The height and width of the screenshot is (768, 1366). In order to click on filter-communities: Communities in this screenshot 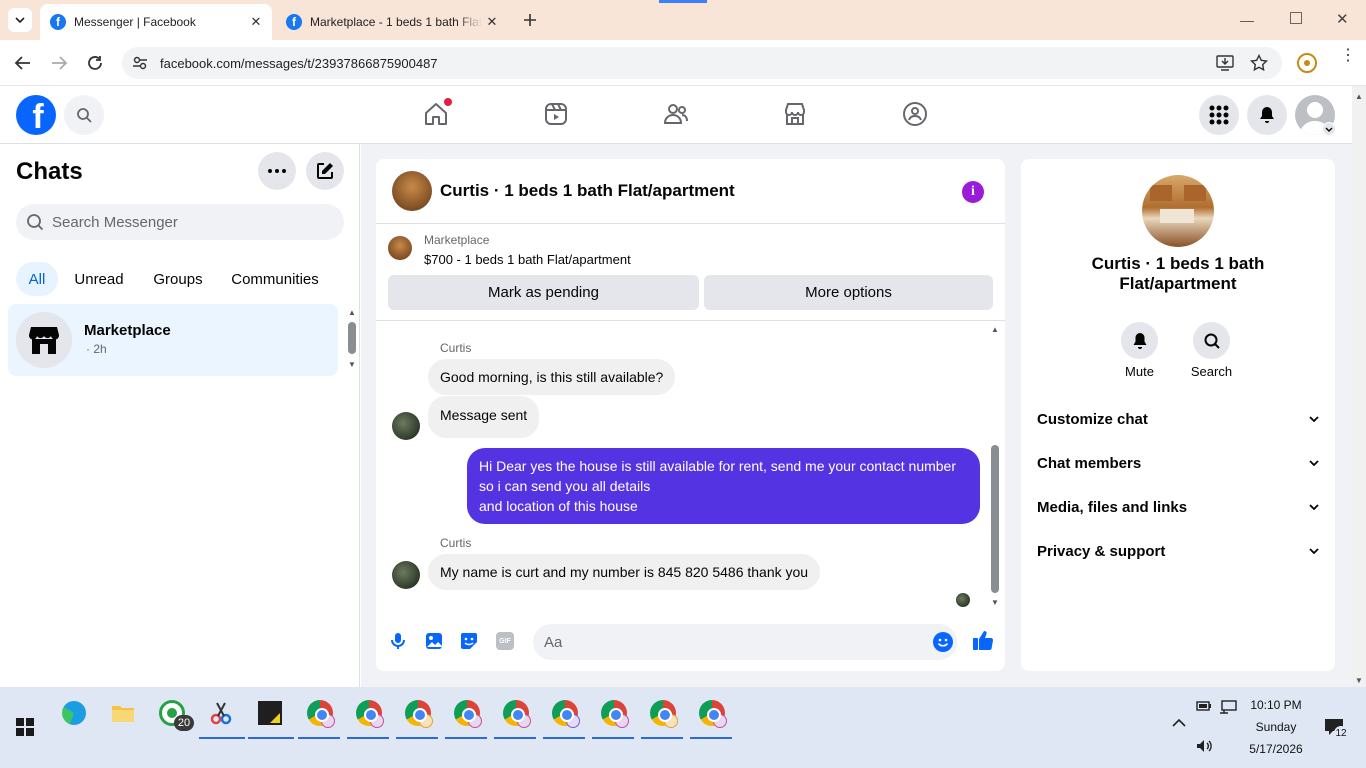, I will do `click(275, 279)`.